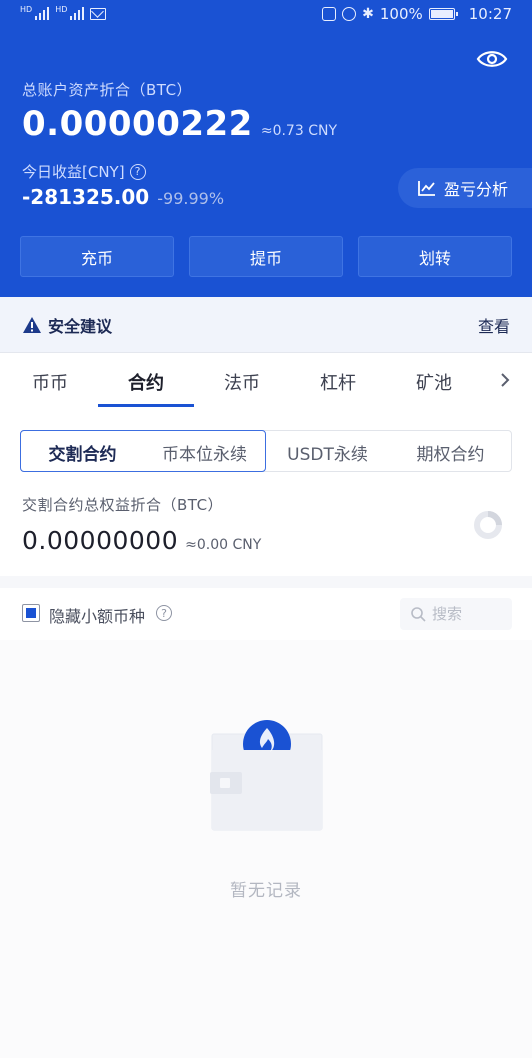 The image size is (532, 1058). What do you see at coordinates (488, 525) in the screenshot?
I see `pie-chart-icon` at bounding box center [488, 525].